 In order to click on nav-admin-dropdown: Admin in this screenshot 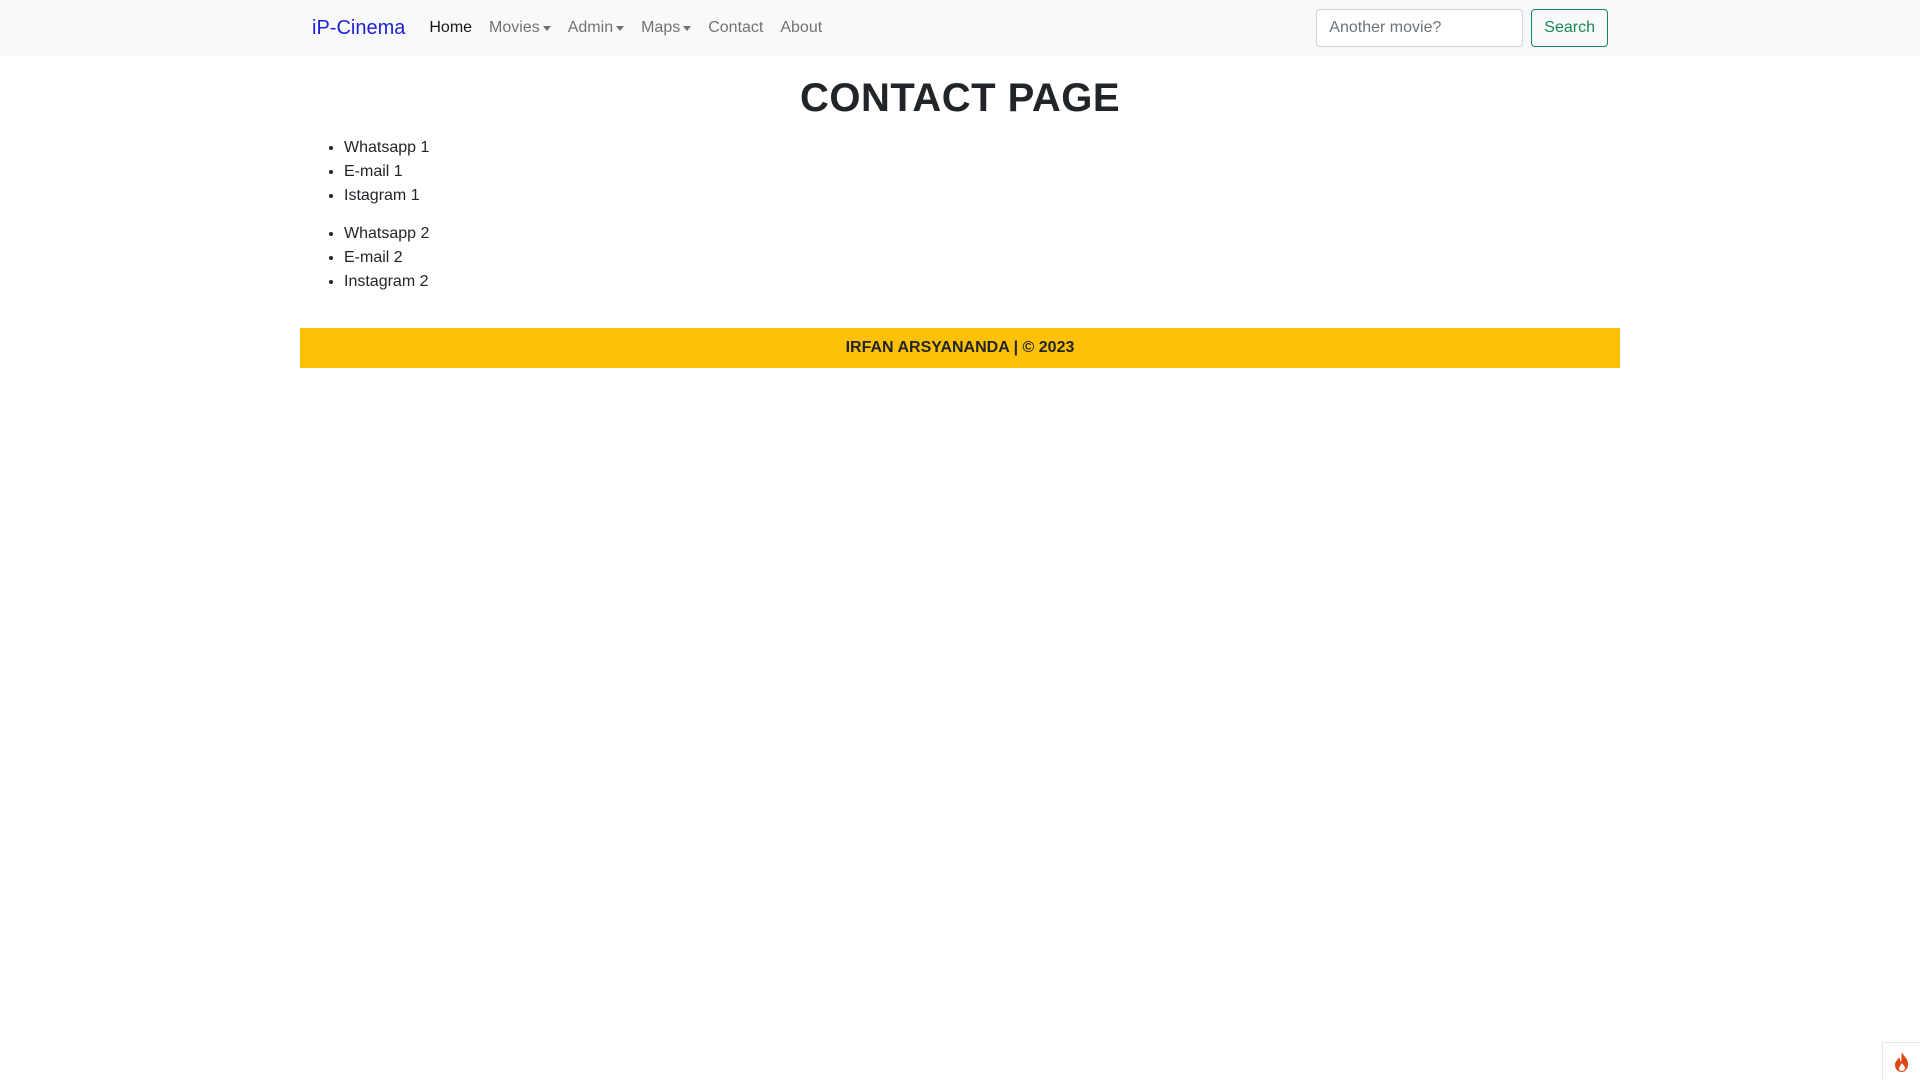, I will do `click(596, 28)`.